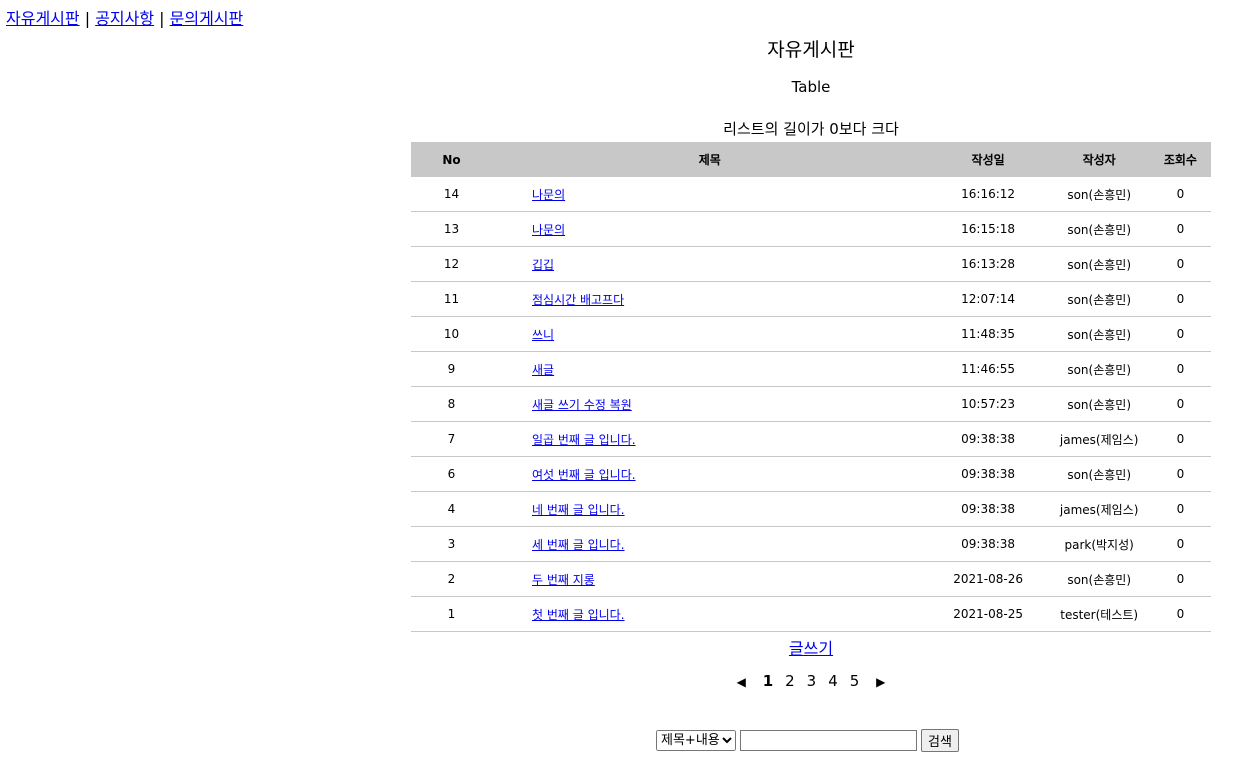 Image resolution: width=1242 pixels, height=780 pixels. What do you see at coordinates (855, 681) in the screenshot?
I see `page-number-5: 5` at bounding box center [855, 681].